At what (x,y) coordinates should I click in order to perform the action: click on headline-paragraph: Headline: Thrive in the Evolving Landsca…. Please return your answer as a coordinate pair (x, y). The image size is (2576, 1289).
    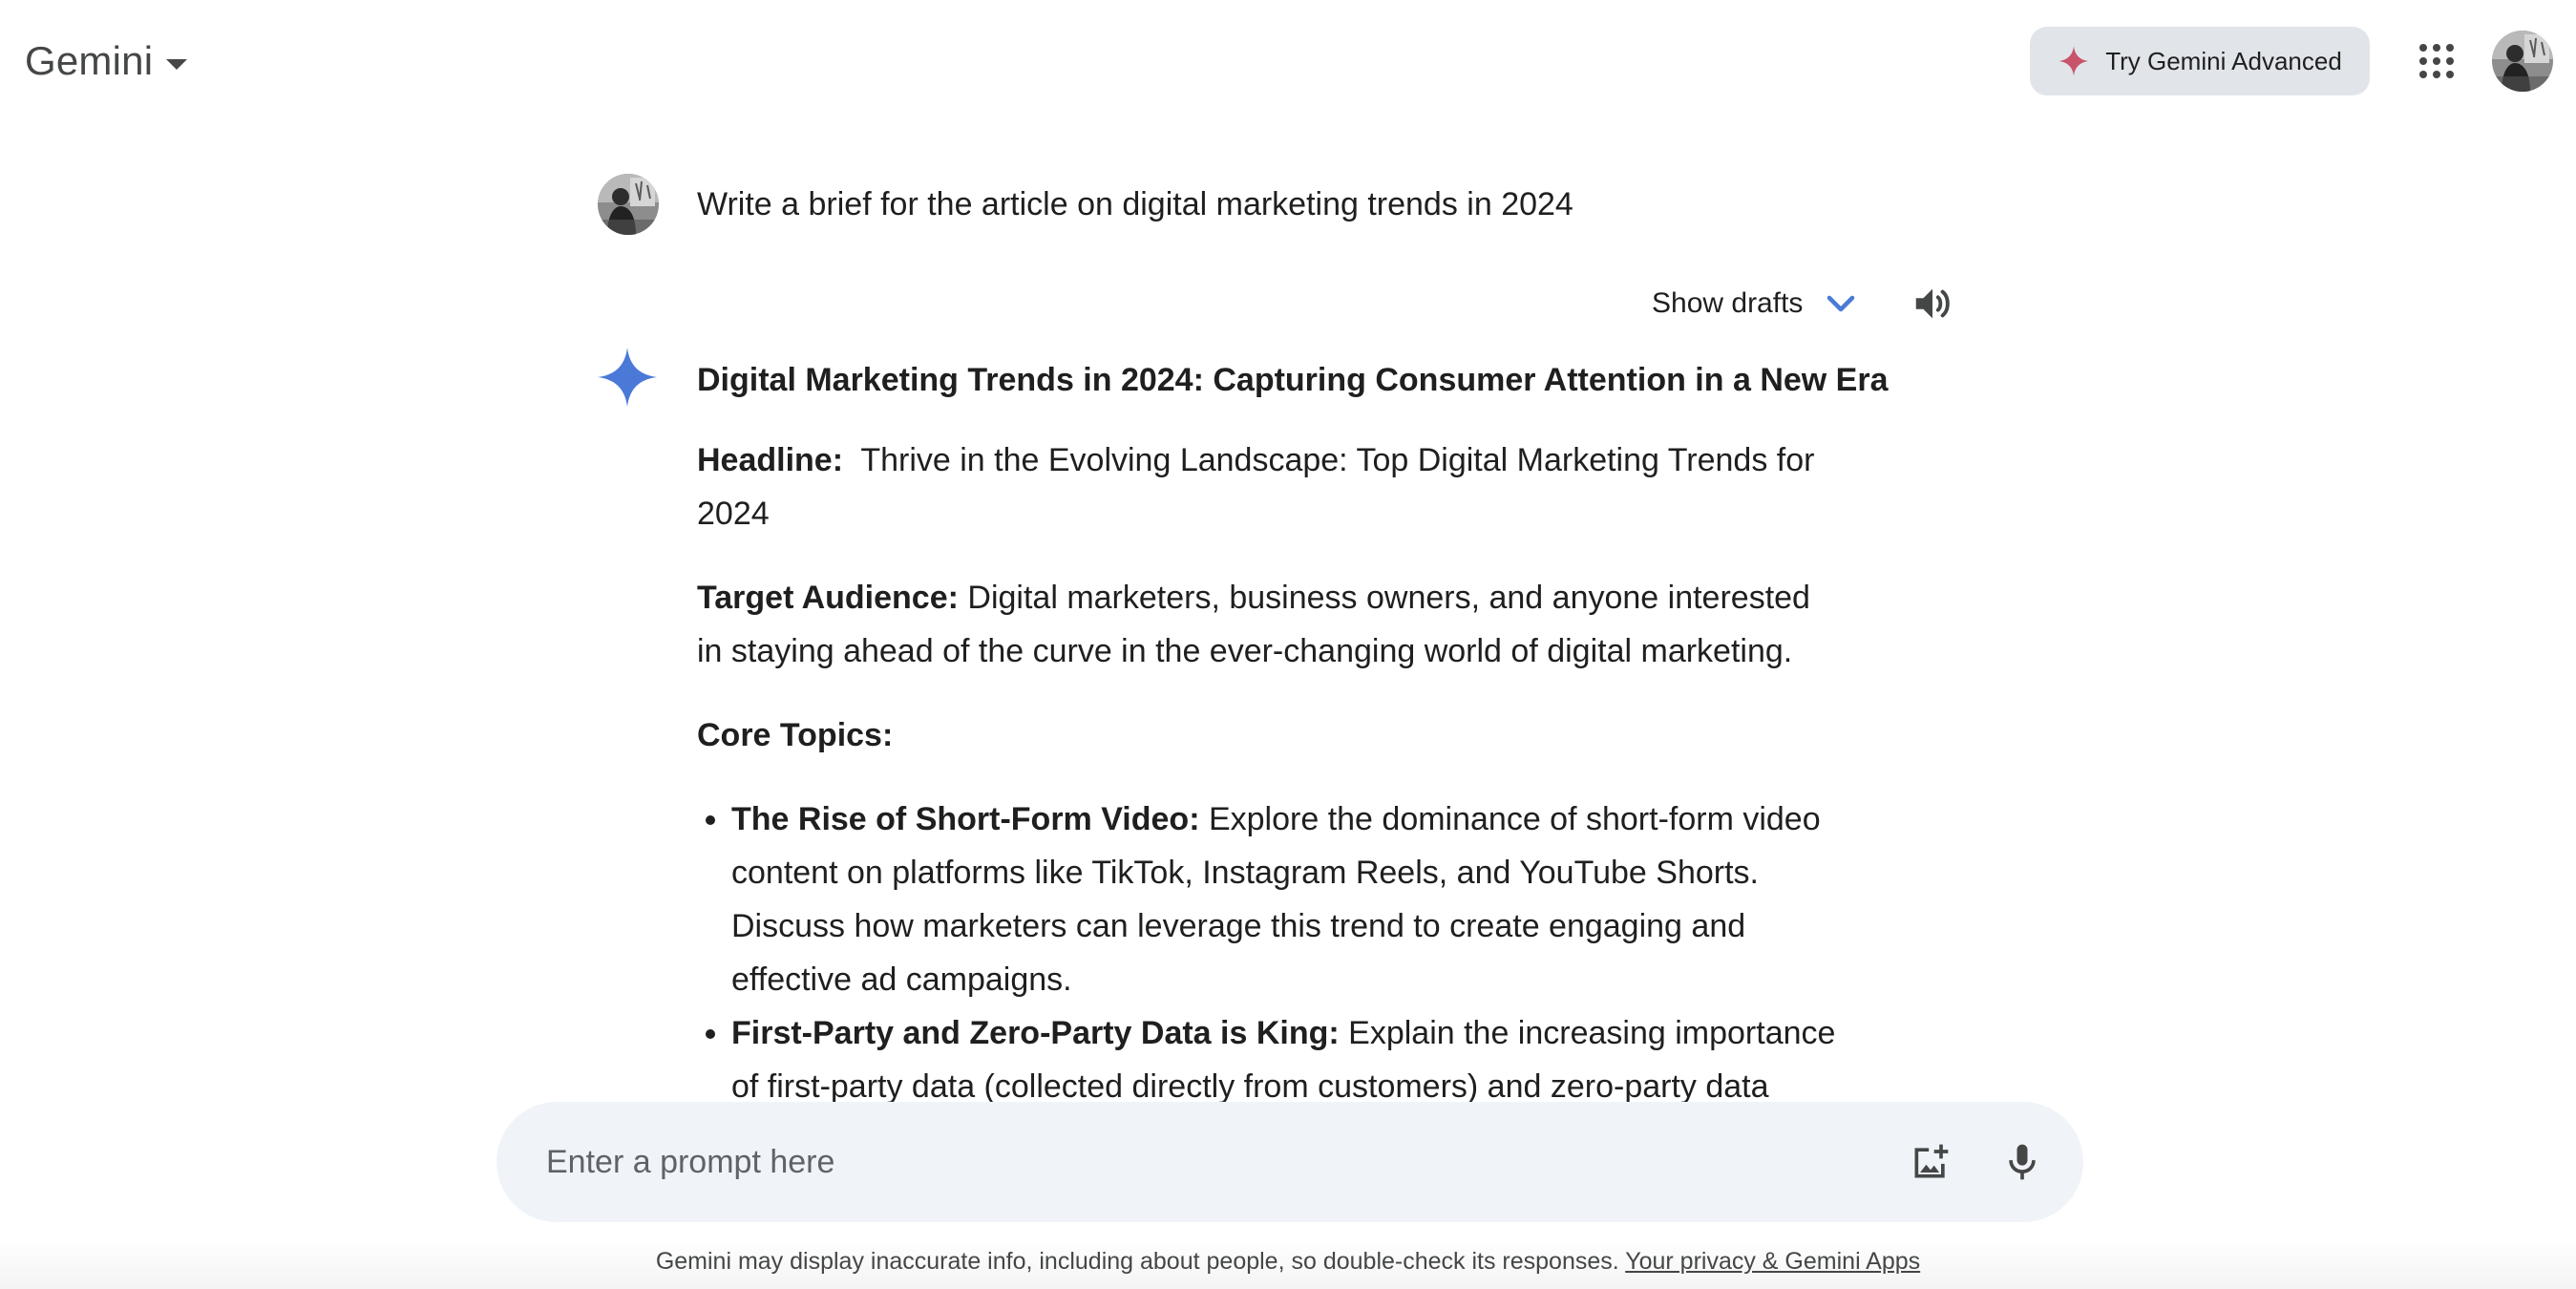
    Looking at the image, I should click on (1270, 487).